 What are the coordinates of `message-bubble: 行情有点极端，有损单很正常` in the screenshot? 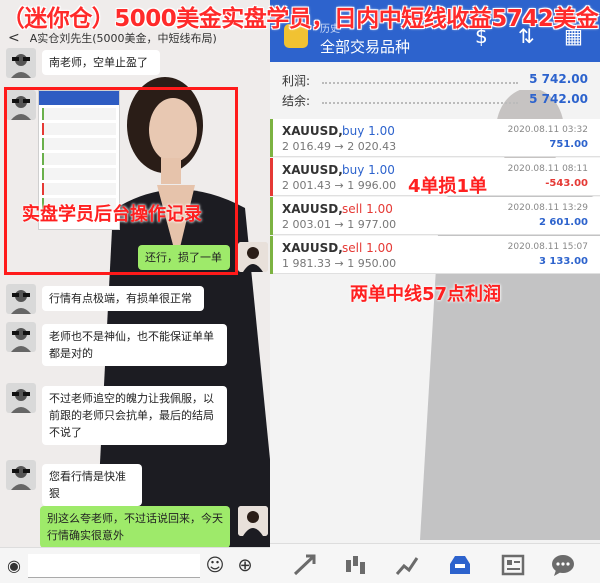 It's located at (123, 298).